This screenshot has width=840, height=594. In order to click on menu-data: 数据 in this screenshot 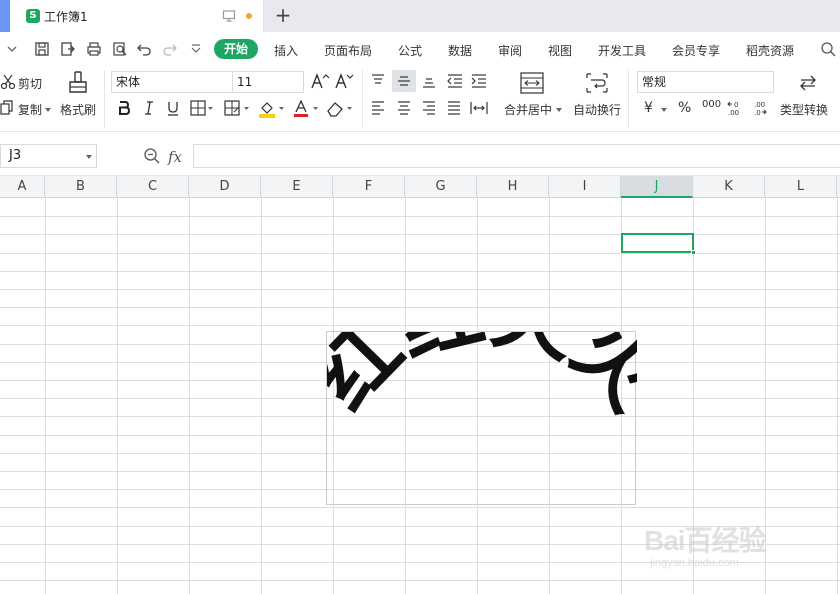, I will do `click(460, 50)`.